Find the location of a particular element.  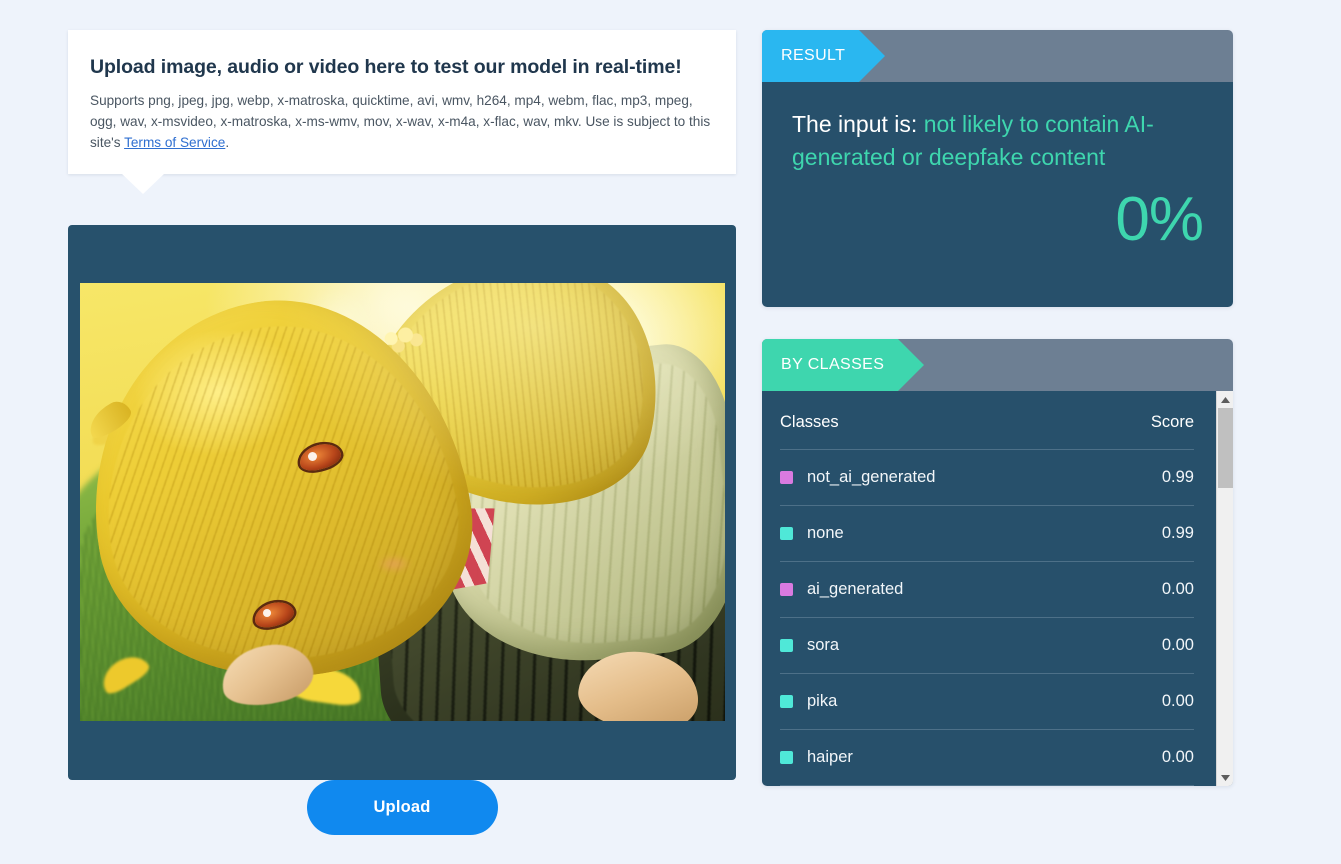

class-name: sora is located at coordinates (823, 645).